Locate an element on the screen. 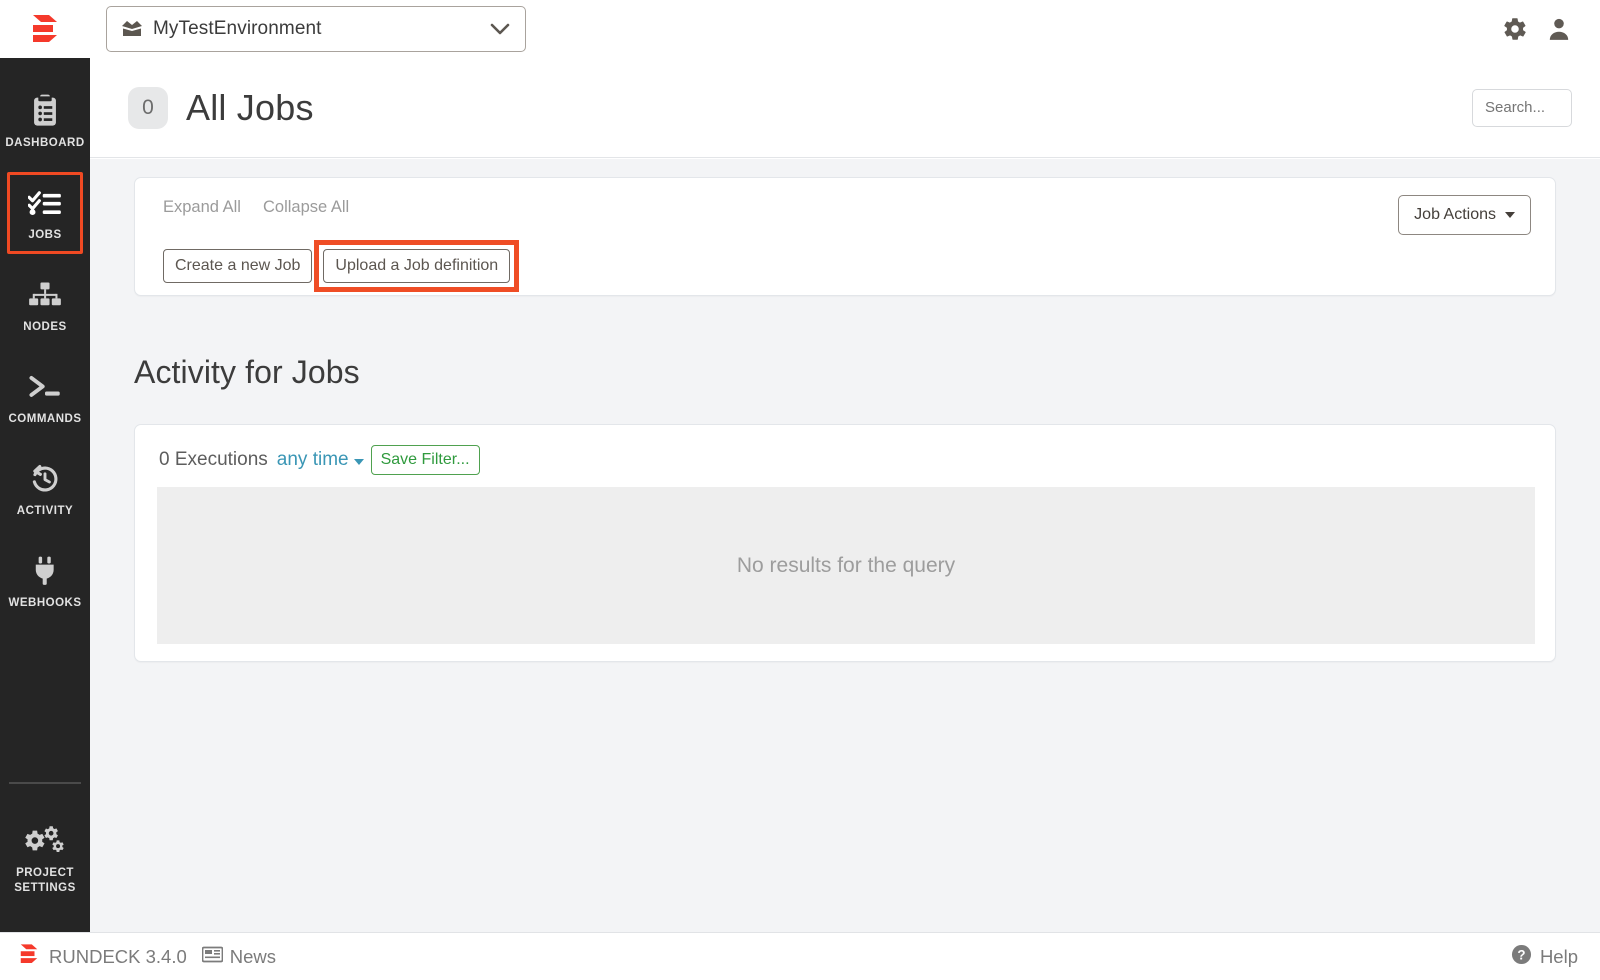 This screenshot has width=1600, height=980. sidebar-item-label: DASHBOARD is located at coordinates (45, 143).